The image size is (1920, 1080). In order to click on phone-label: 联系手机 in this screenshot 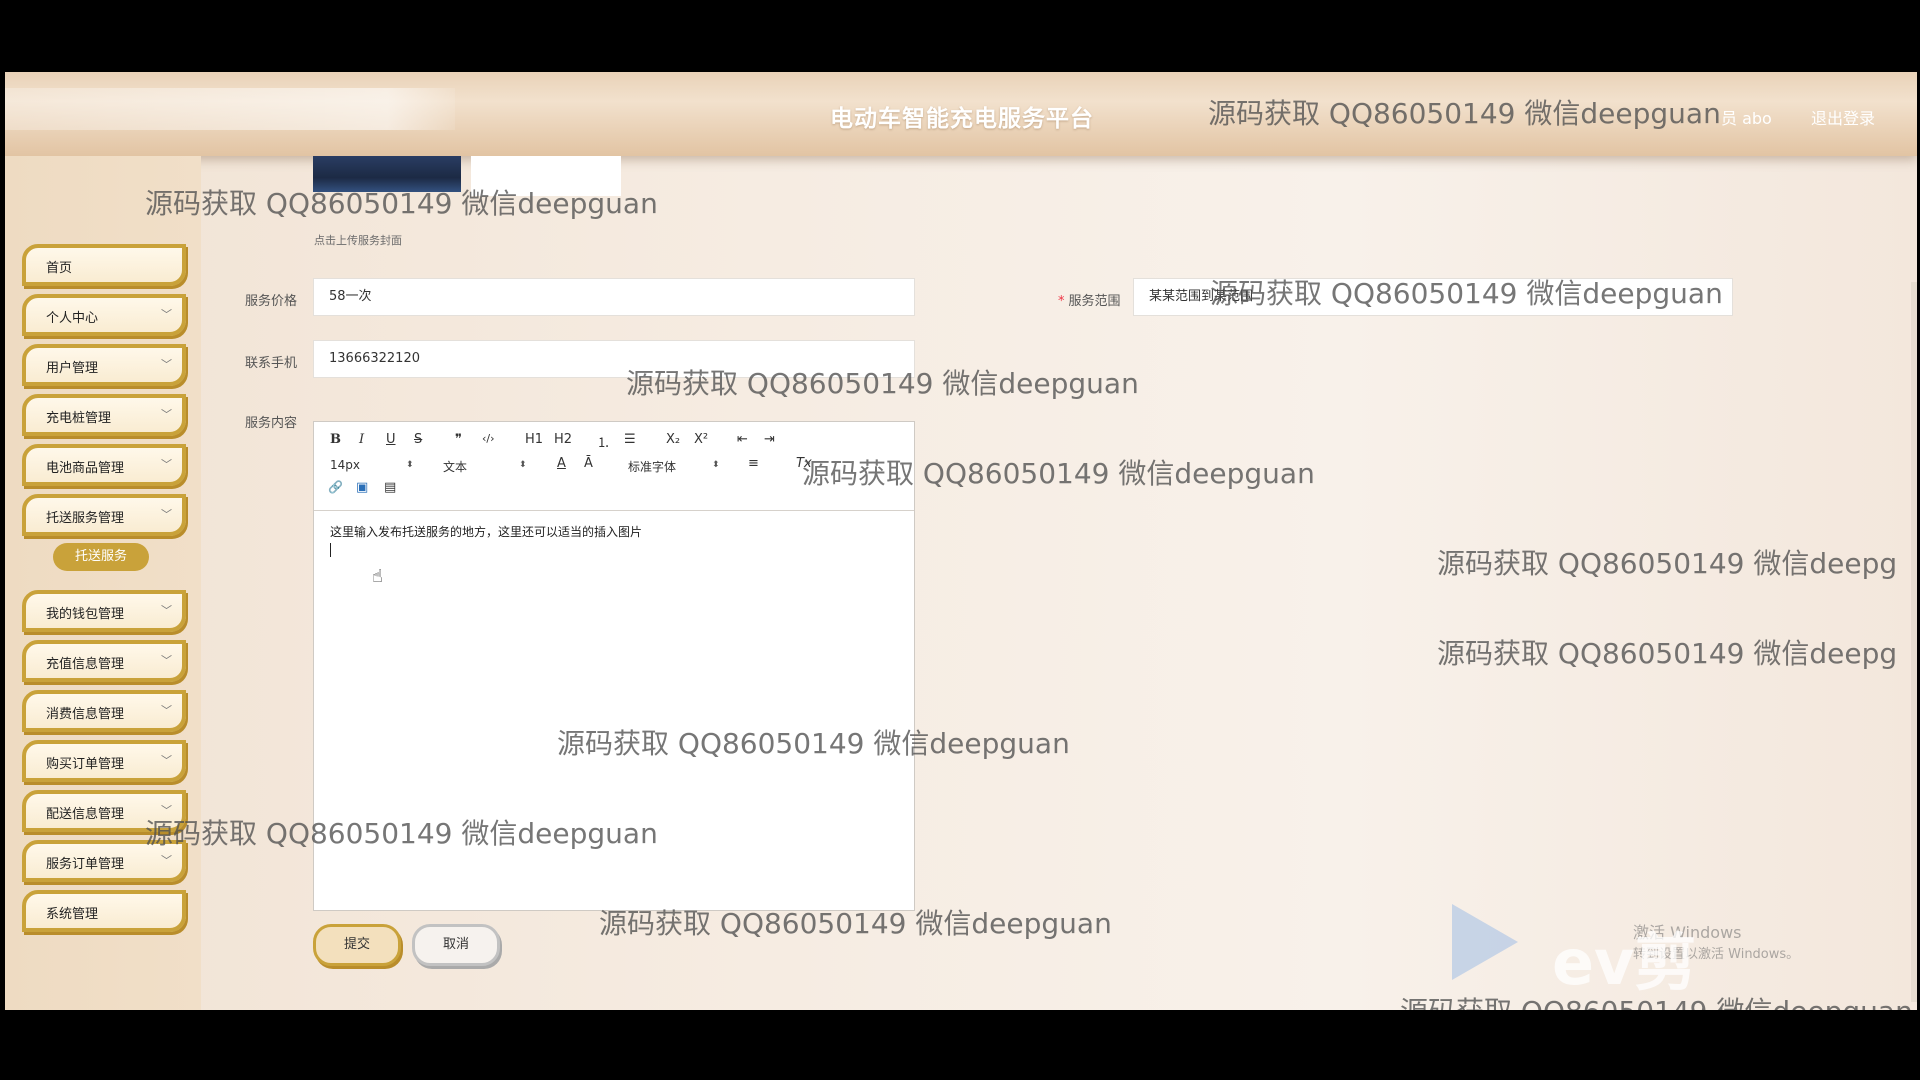, I will do `click(271, 363)`.